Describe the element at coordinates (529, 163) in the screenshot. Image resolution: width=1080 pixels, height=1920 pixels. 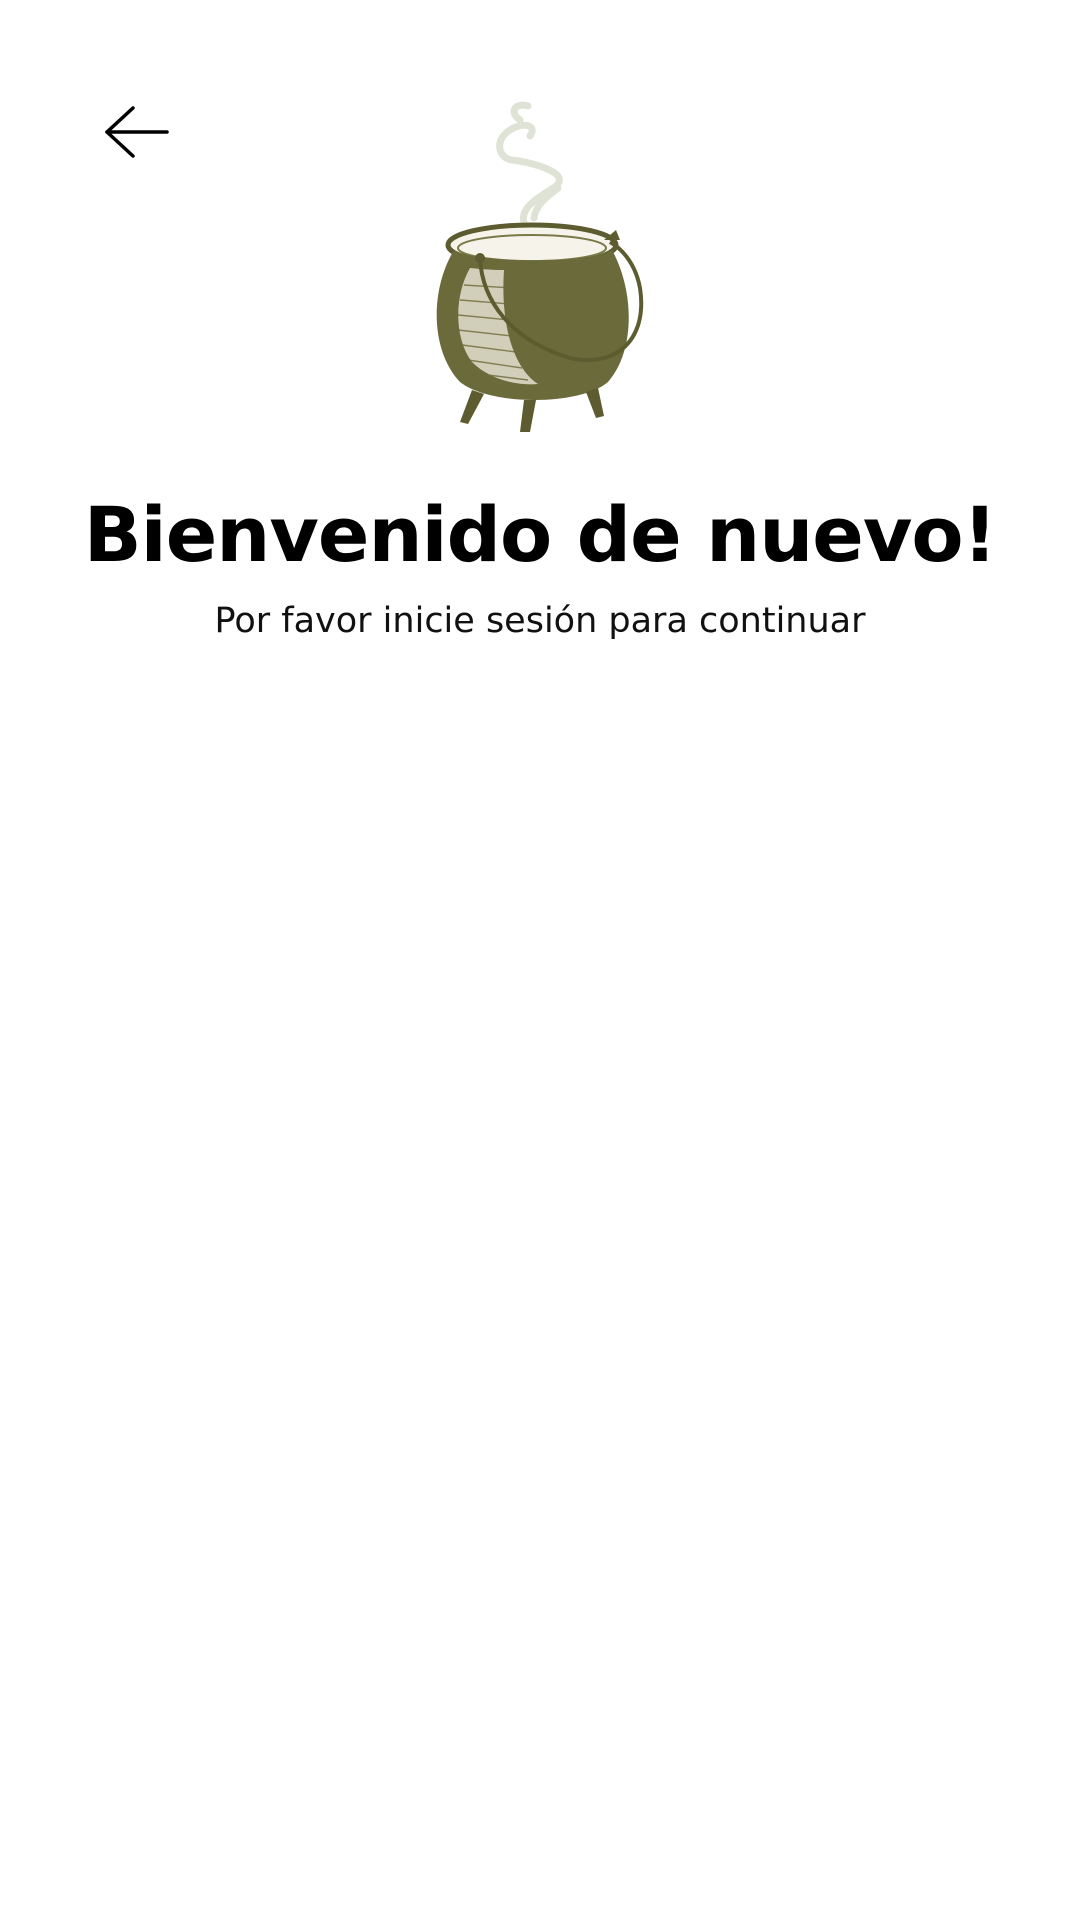
I see `steam-icon` at that location.